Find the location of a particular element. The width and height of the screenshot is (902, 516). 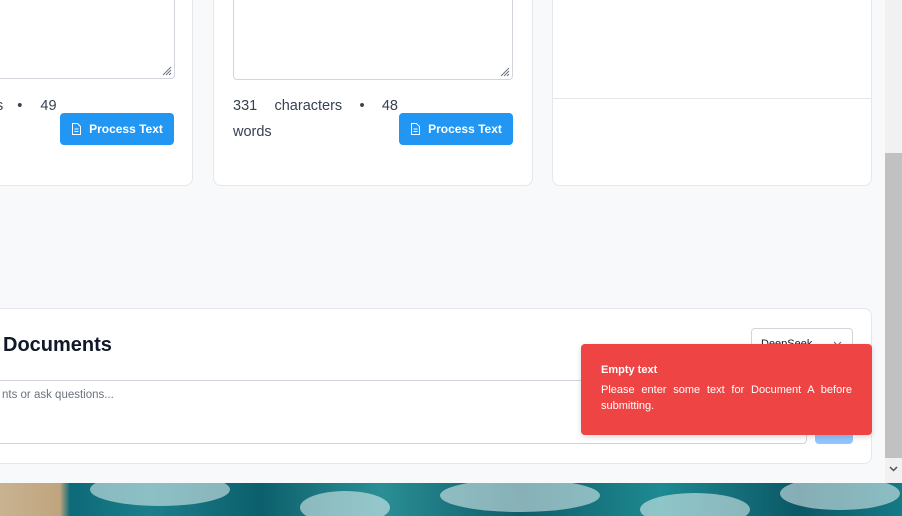

scroll-down-button is located at coordinates (893, 468).